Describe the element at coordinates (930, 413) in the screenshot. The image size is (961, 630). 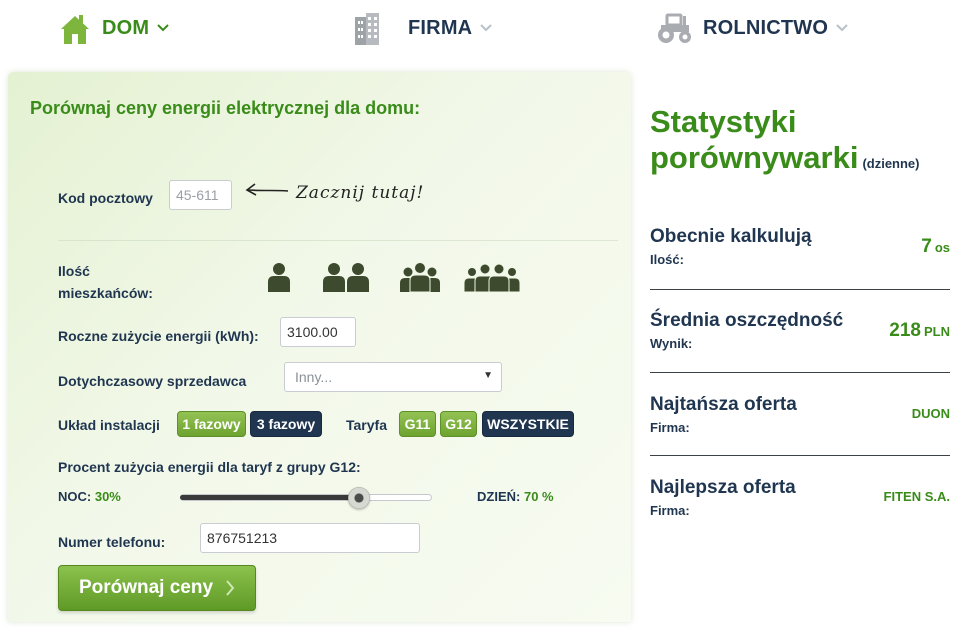
I see `stat-value: DUON` at that location.